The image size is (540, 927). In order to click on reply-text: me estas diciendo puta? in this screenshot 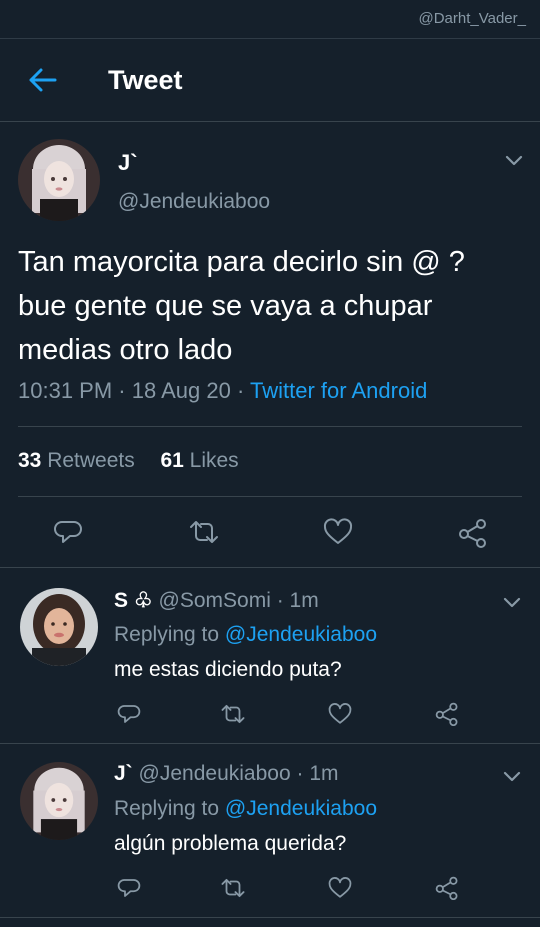, I will do `click(228, 669)`.